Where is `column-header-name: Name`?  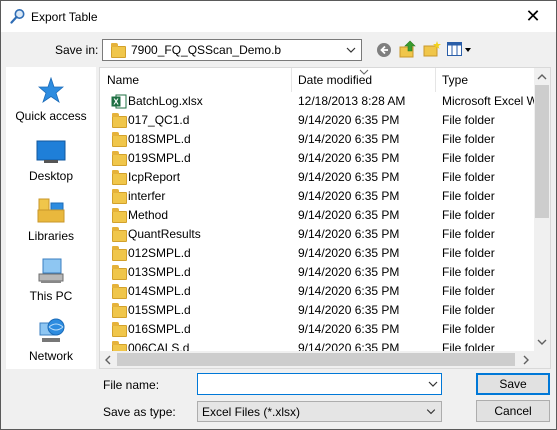
column-header-name: Name is located at coordinates (123, 80).